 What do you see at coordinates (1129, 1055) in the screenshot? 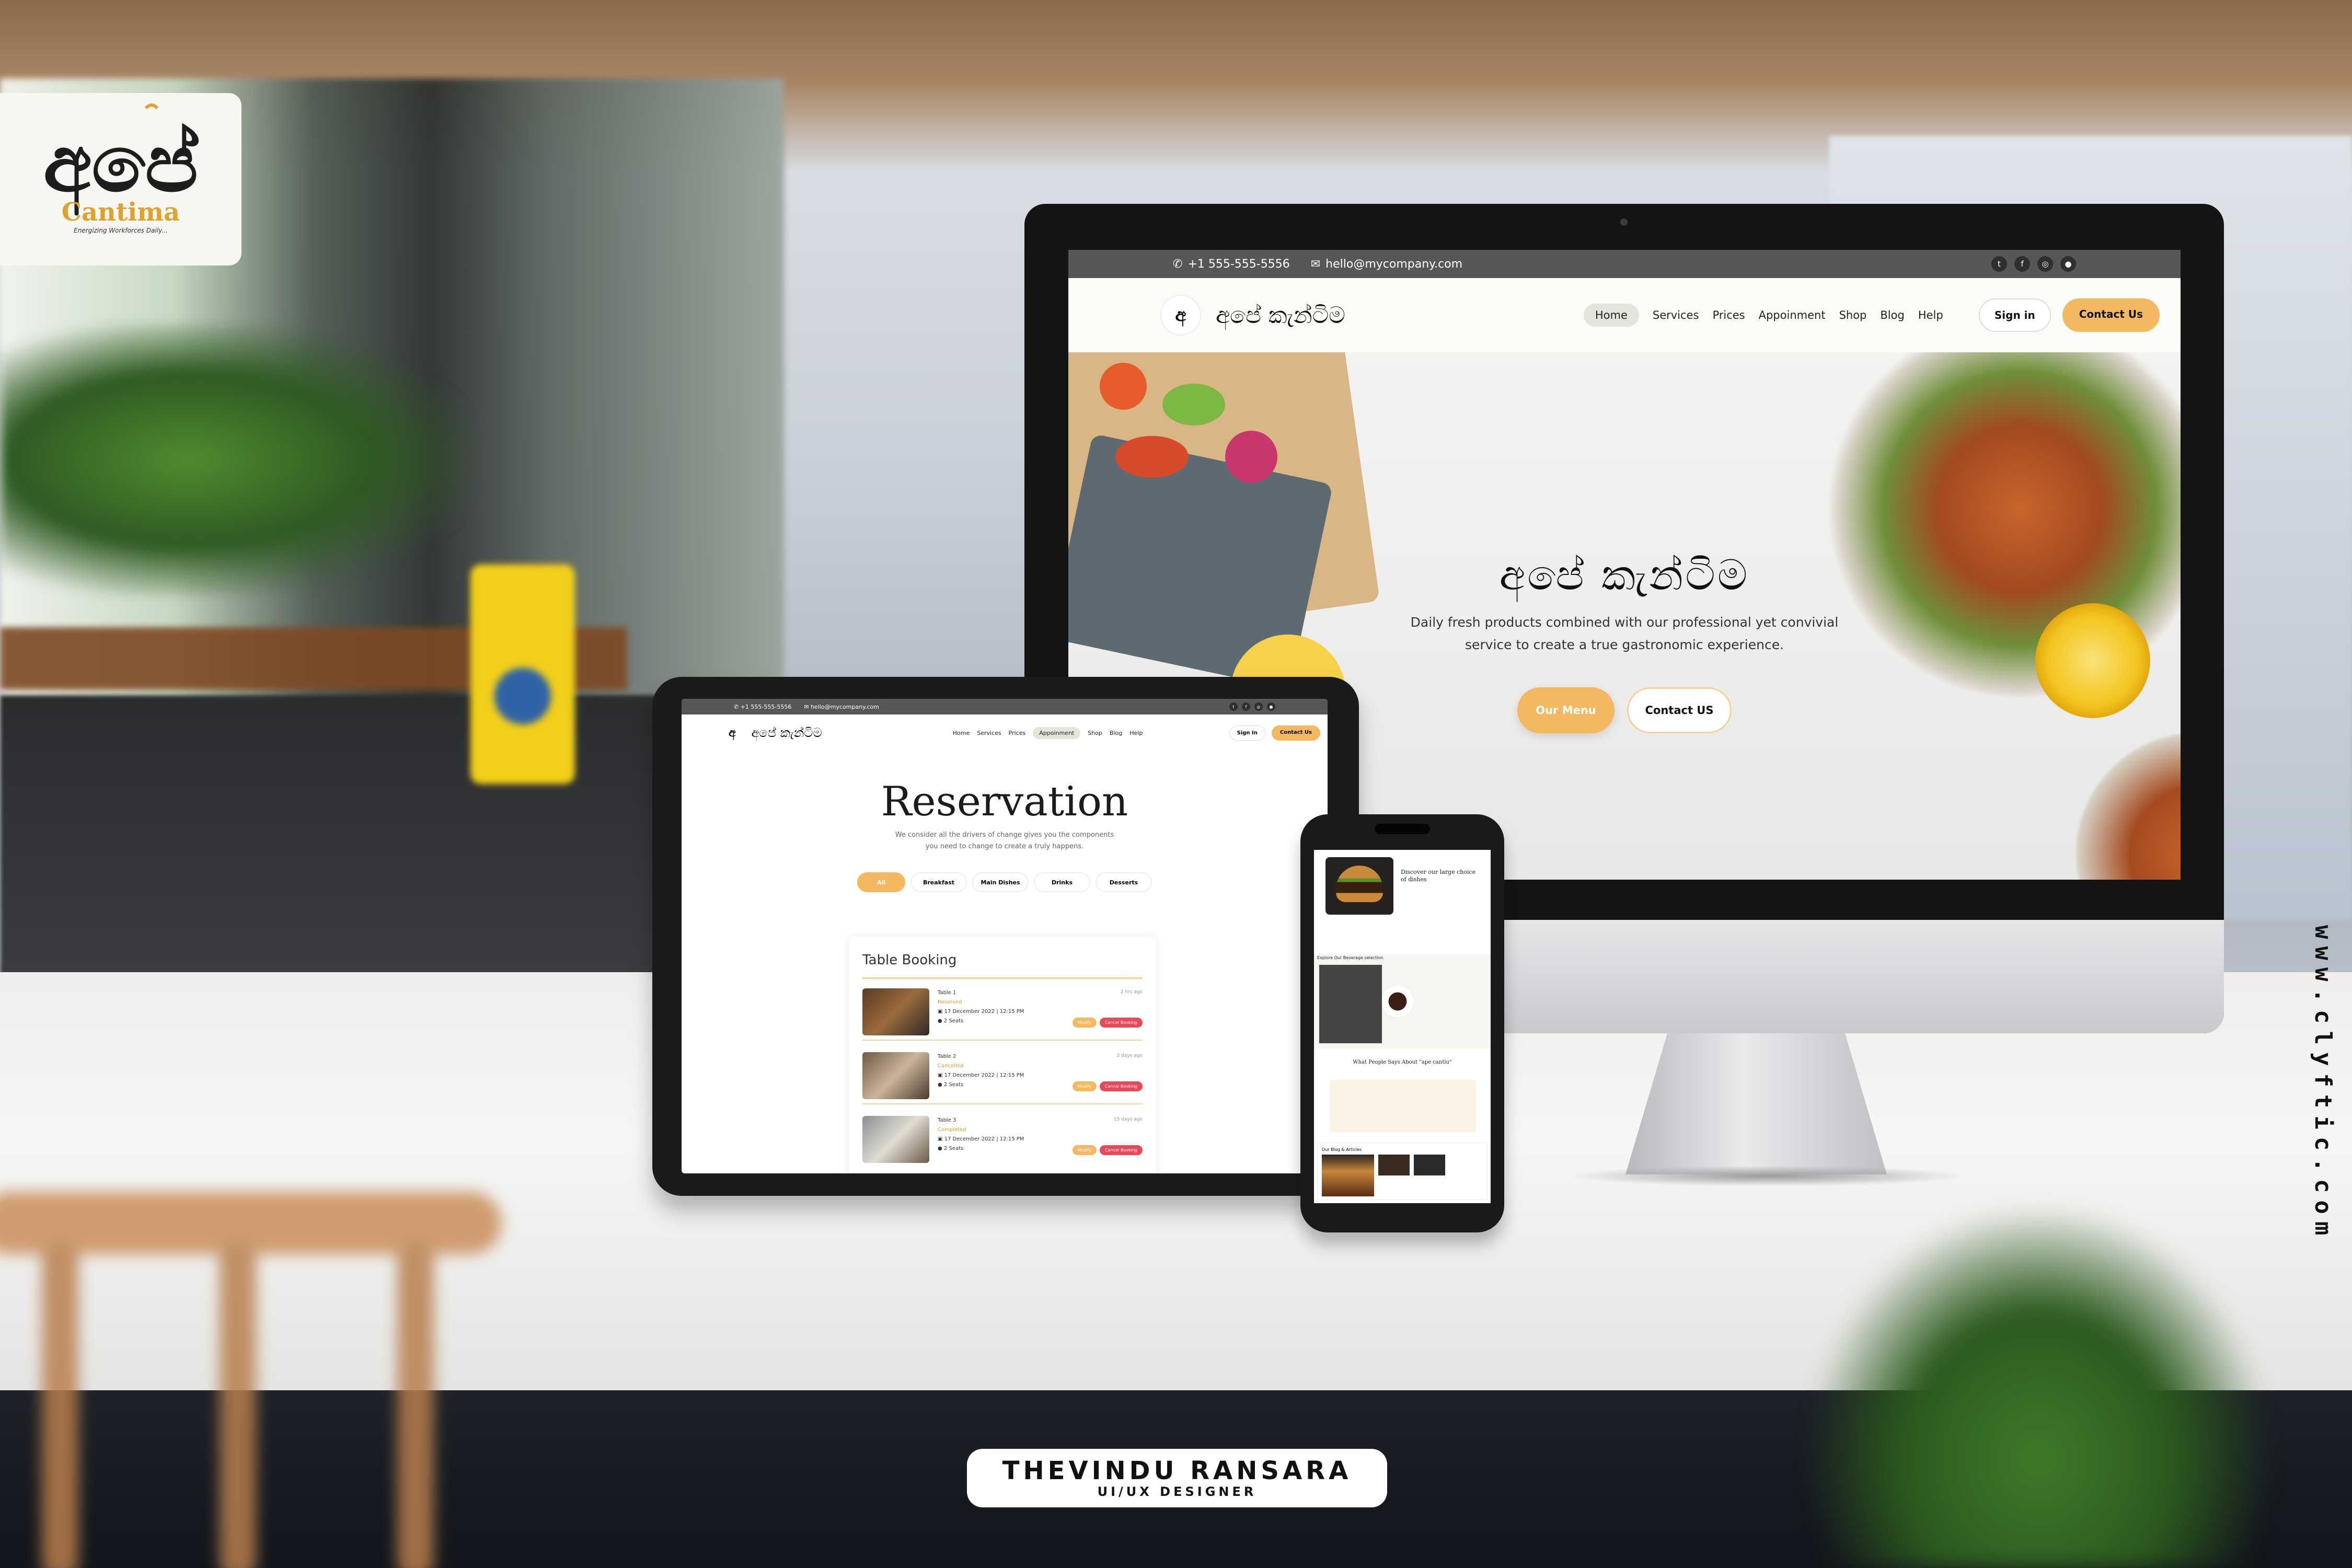
I see `booking-time-ago: 2 days ago` at bounding box center [1129, 1055].